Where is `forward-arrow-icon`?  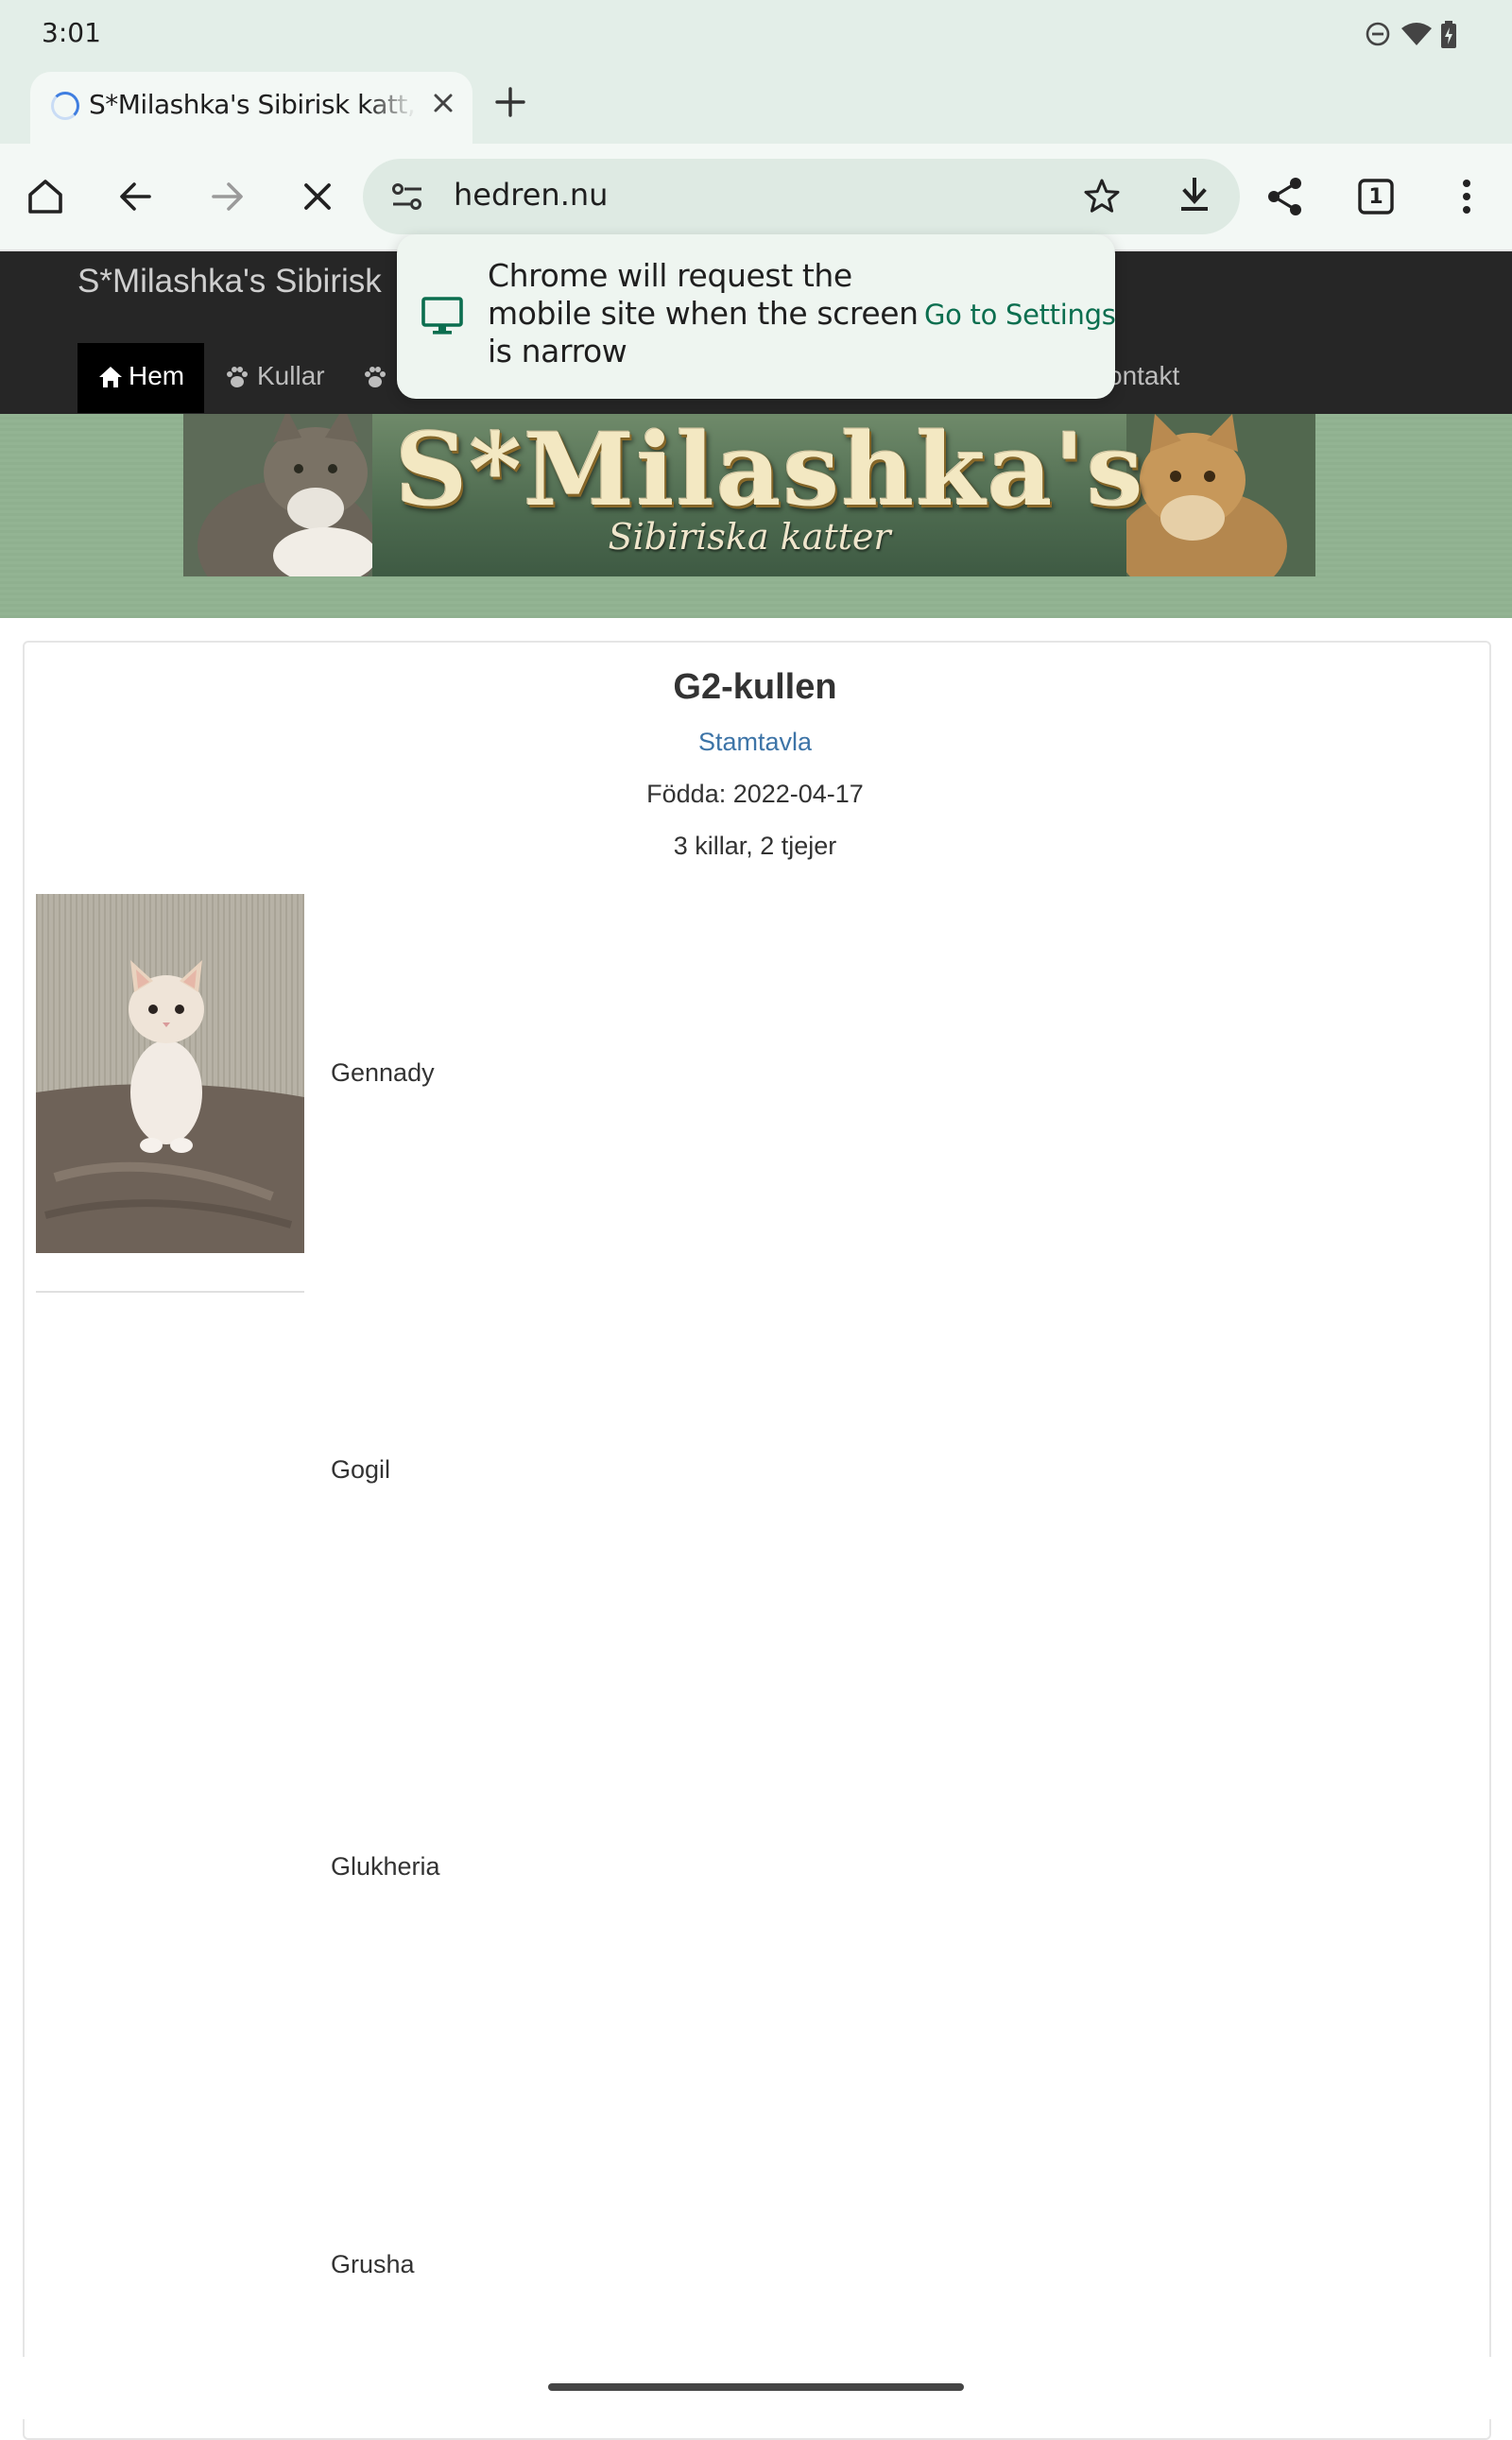 forward-arrow-icon is located at coordinates (226, 196).